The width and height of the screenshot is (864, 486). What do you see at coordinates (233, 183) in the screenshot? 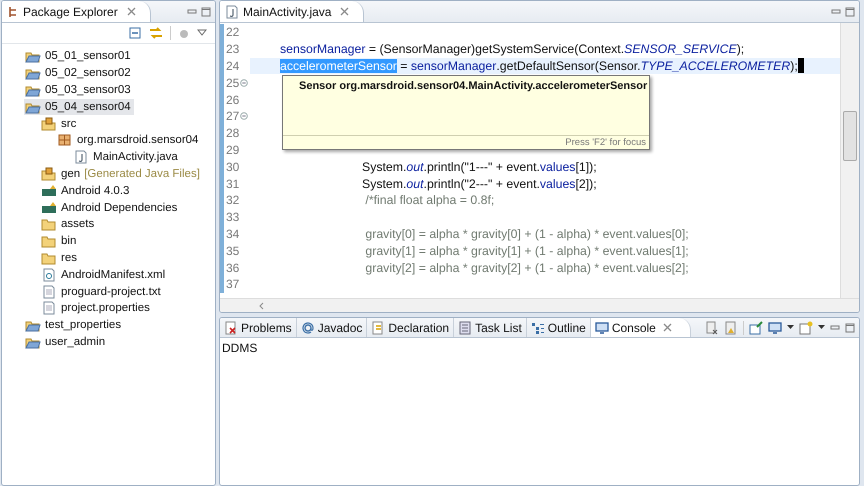
I see `line-number: 31` at bounding box center [233, 183].